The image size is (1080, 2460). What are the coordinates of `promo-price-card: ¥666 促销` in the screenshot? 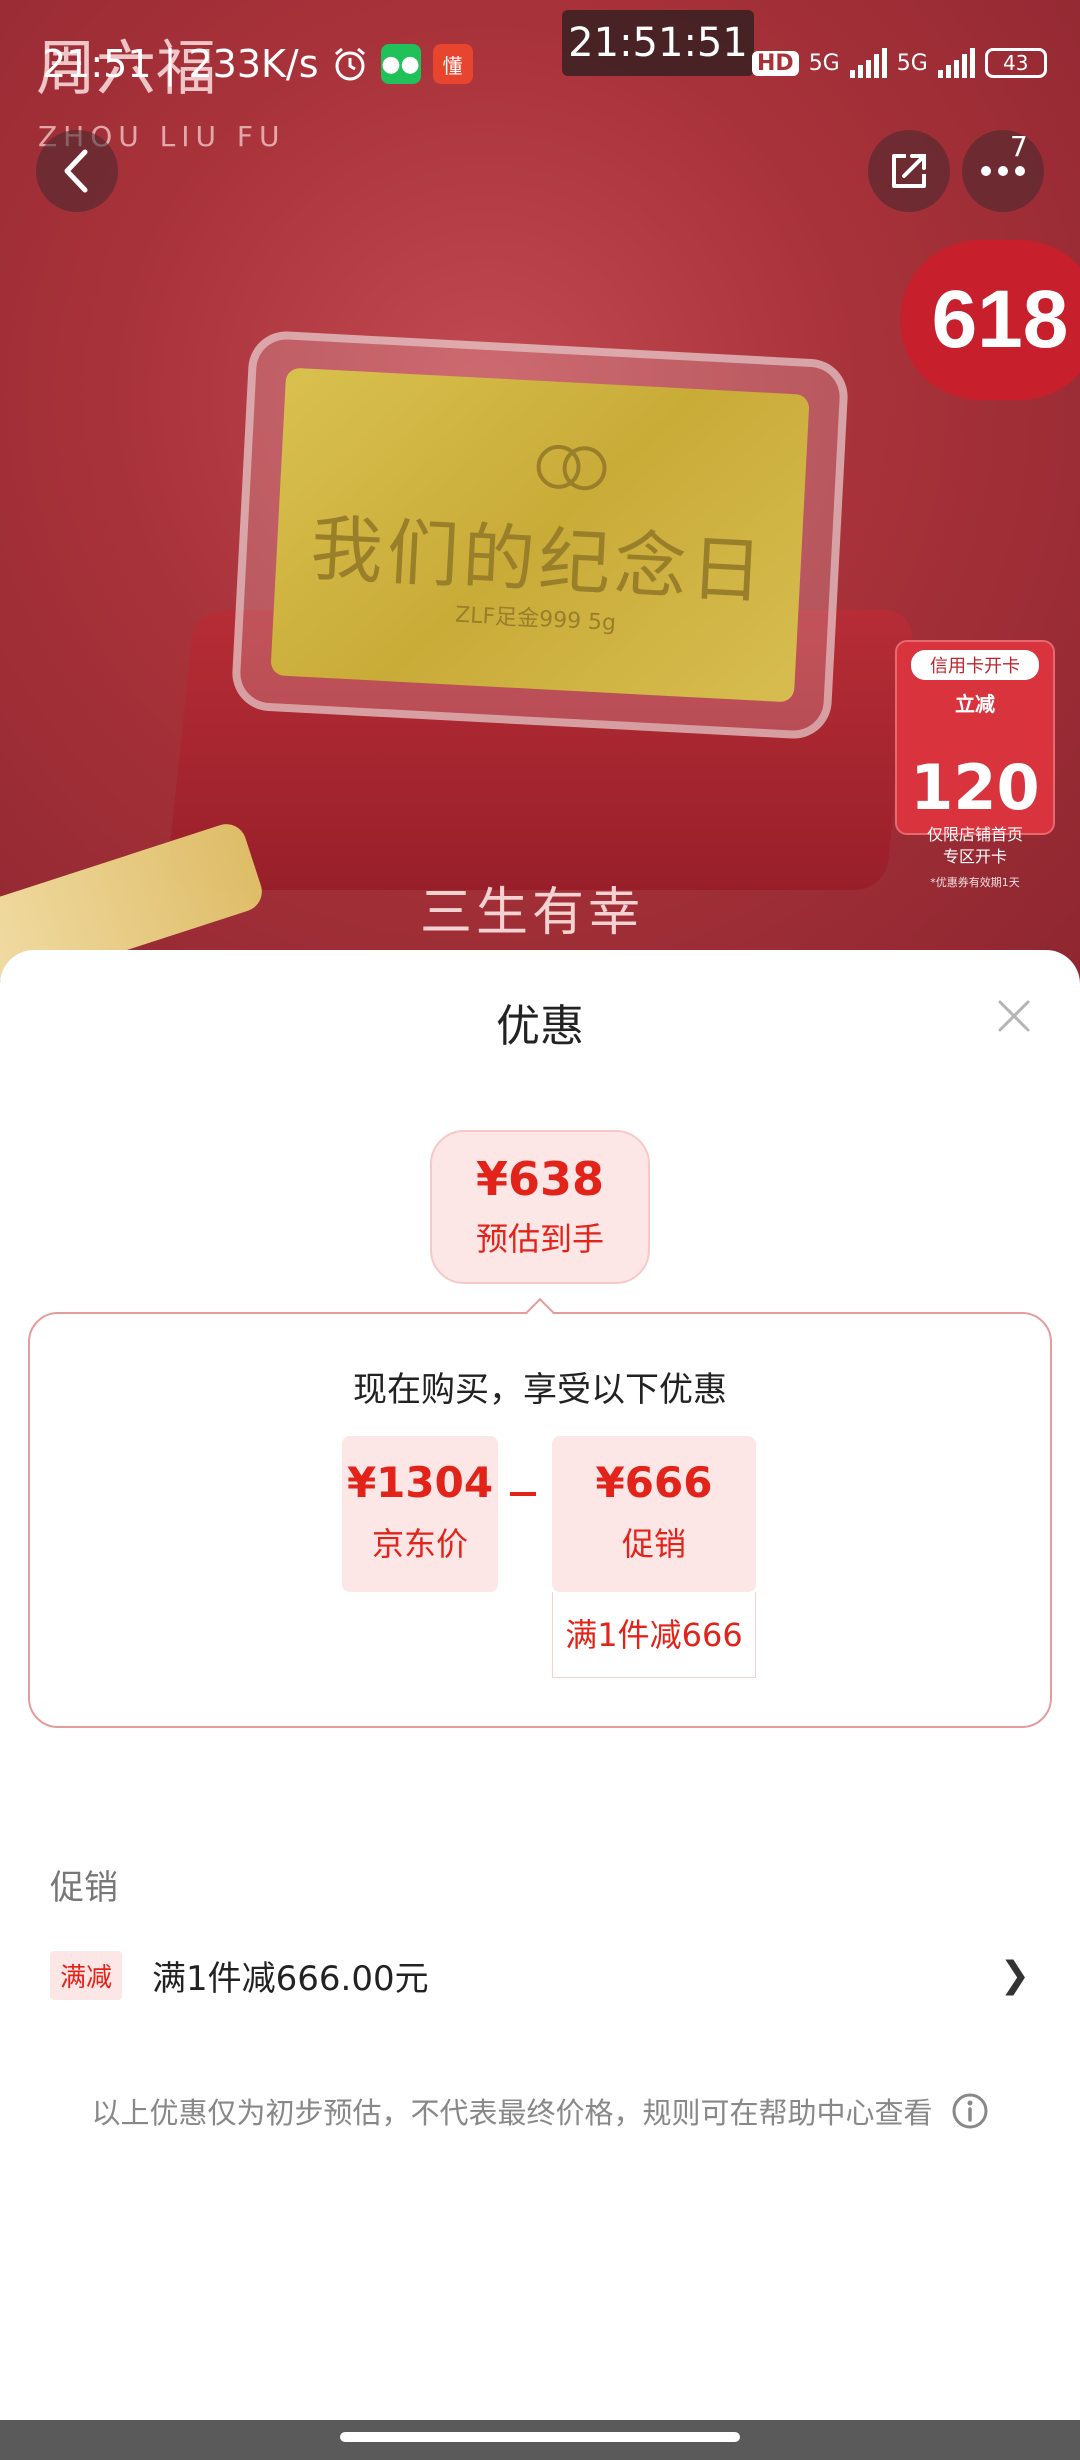 It's located at (654, 1514).